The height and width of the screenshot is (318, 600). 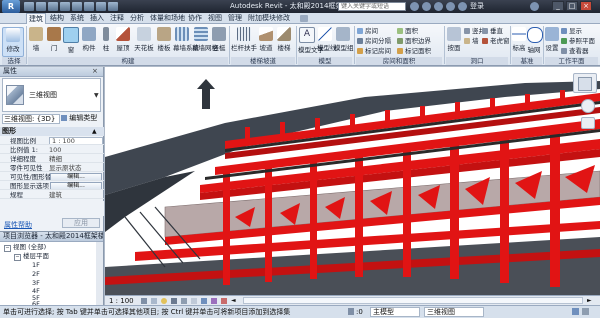 What do you see at coordinates (571, 31) in the screenshot?
I see `show-work-plane-button: 显示` at bounding box center [571, 31].